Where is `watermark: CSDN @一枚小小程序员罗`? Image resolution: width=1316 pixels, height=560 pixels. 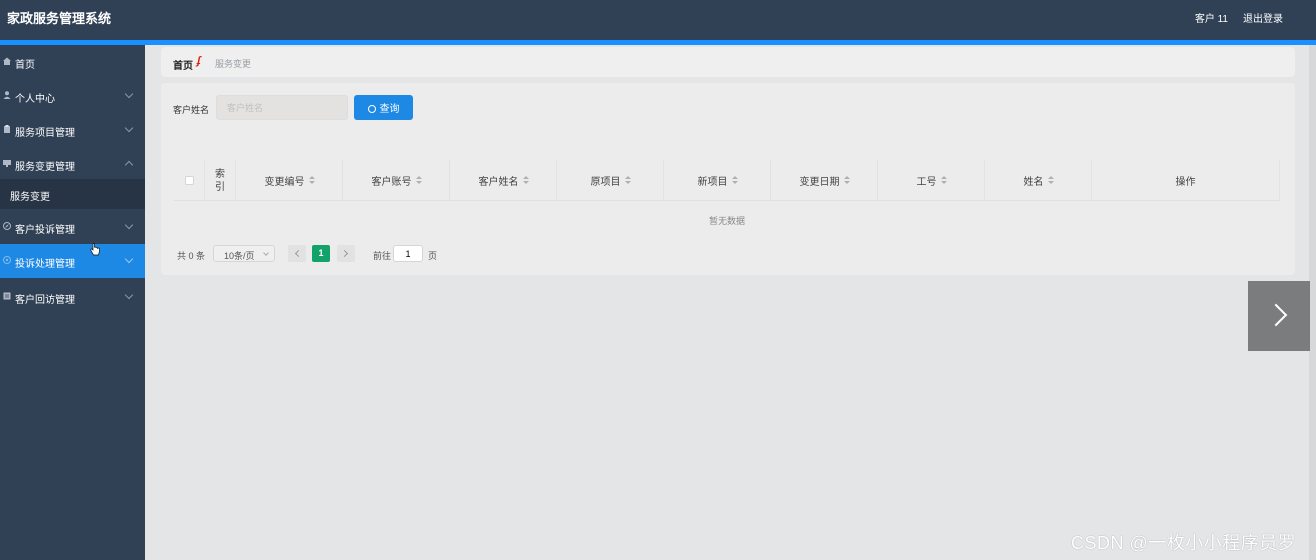 watermark: CSDN @一枚小小程序员罗 is located at coordinates (1184, 543).